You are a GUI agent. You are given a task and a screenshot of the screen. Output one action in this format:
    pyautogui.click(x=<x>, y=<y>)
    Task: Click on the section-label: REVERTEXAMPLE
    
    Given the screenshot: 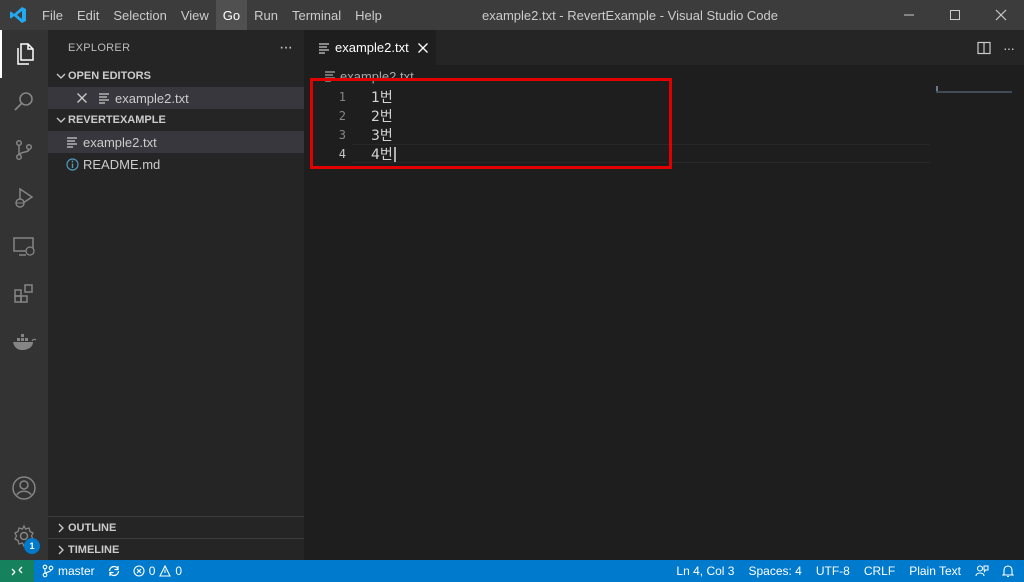 What is the action you would take?
    pyautogui.click(x=117, y=120)
    